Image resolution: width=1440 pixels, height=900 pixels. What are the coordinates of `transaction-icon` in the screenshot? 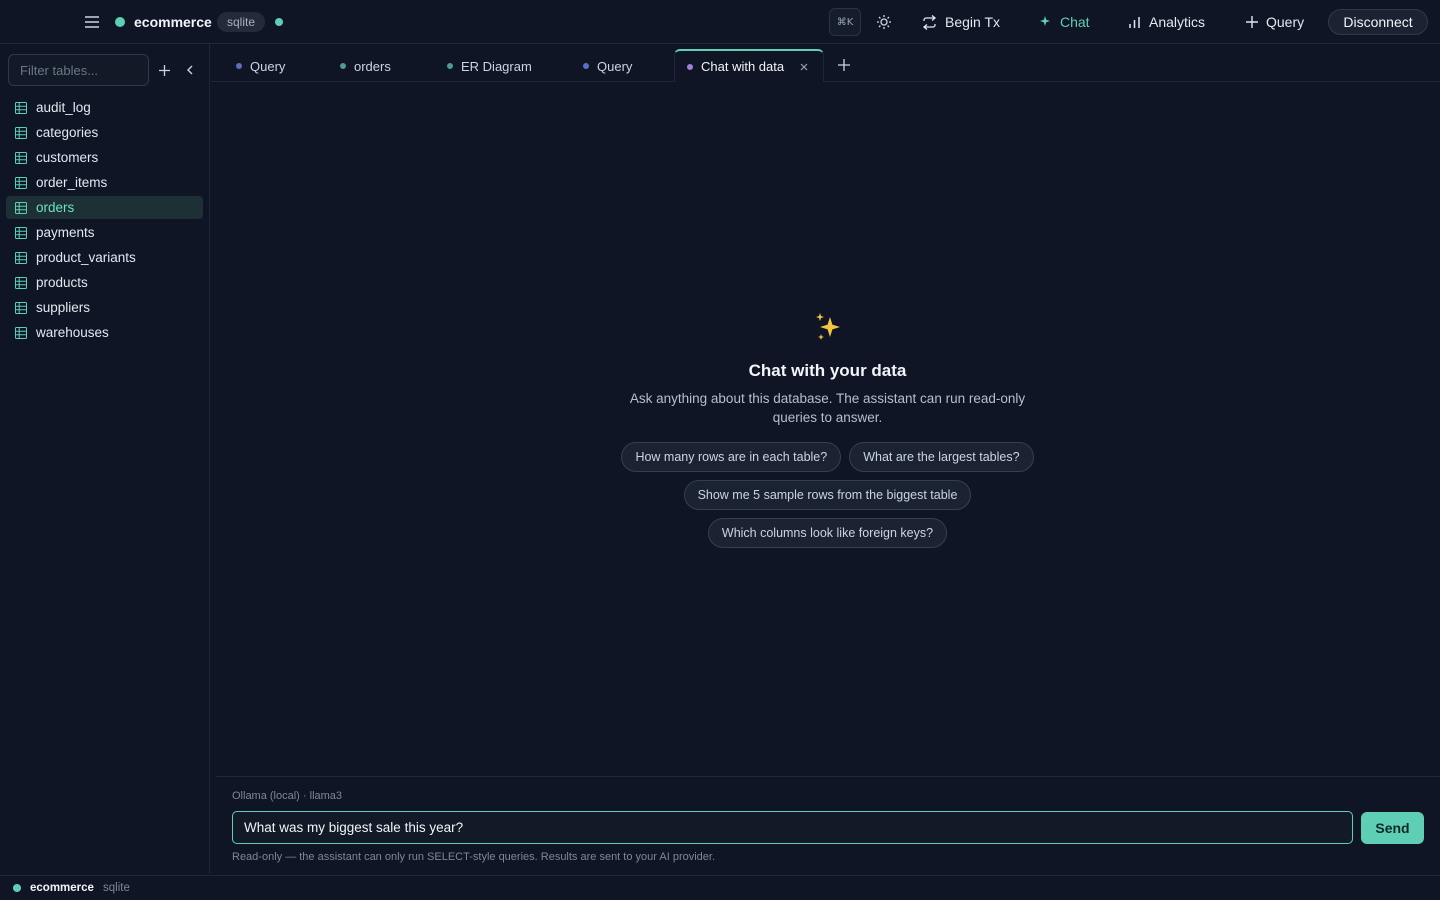 It's located at (929, 22).